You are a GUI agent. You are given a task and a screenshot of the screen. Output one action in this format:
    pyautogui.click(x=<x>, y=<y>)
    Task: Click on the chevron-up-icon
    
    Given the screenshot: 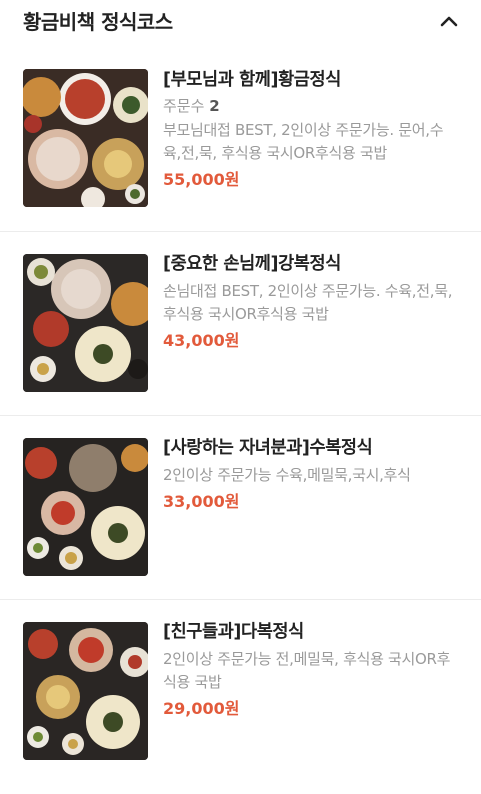 What is the action you would take?
    pyautogui.click(x=449, y=21)
    